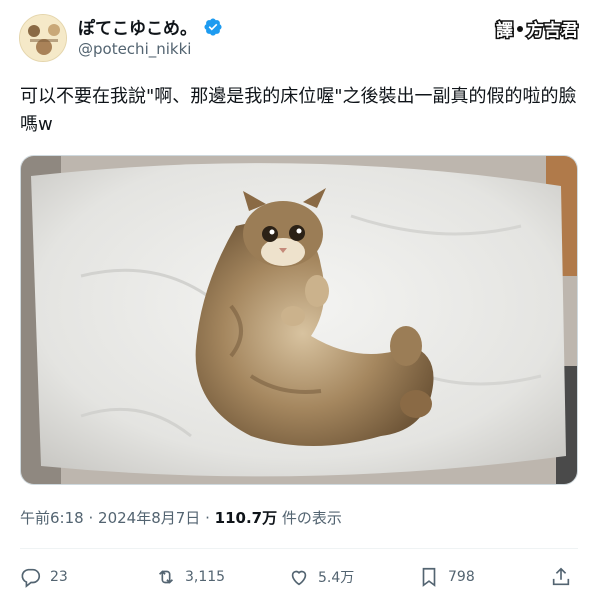  I want to click on author-display-name: ぽてこゆこめ。, so click(137, 26).